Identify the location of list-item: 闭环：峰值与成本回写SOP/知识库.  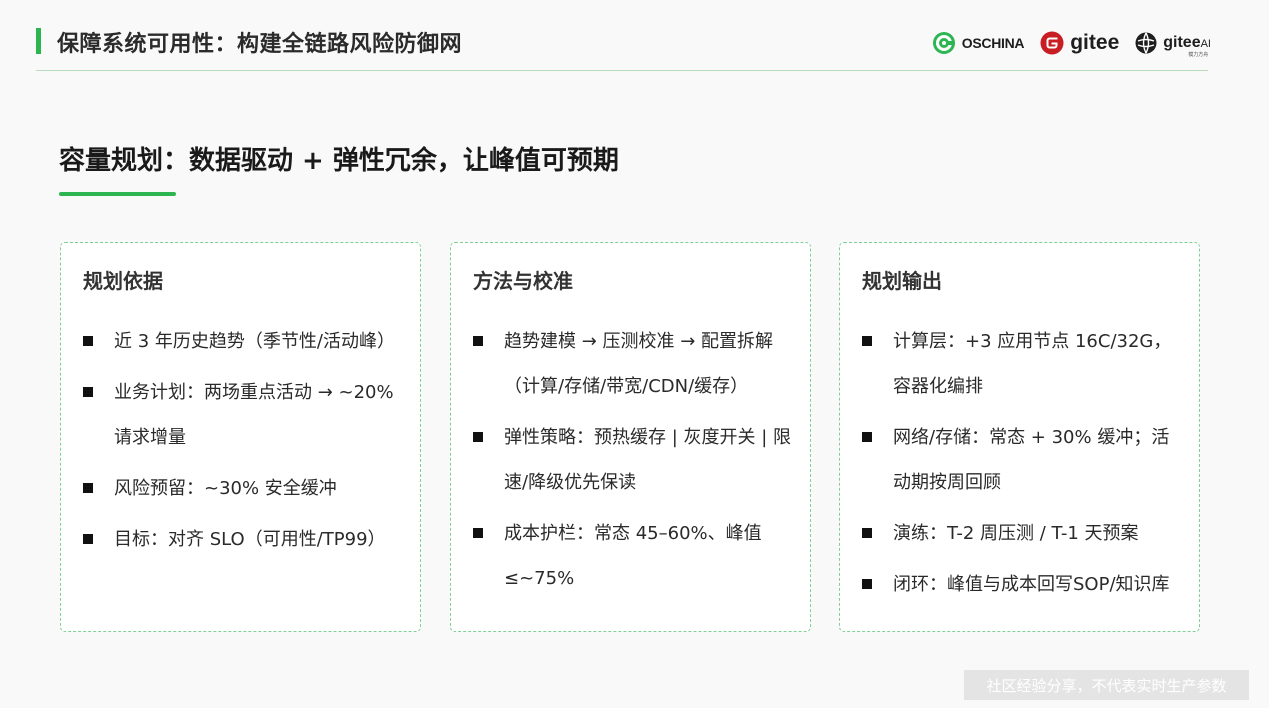
(1021, 584).